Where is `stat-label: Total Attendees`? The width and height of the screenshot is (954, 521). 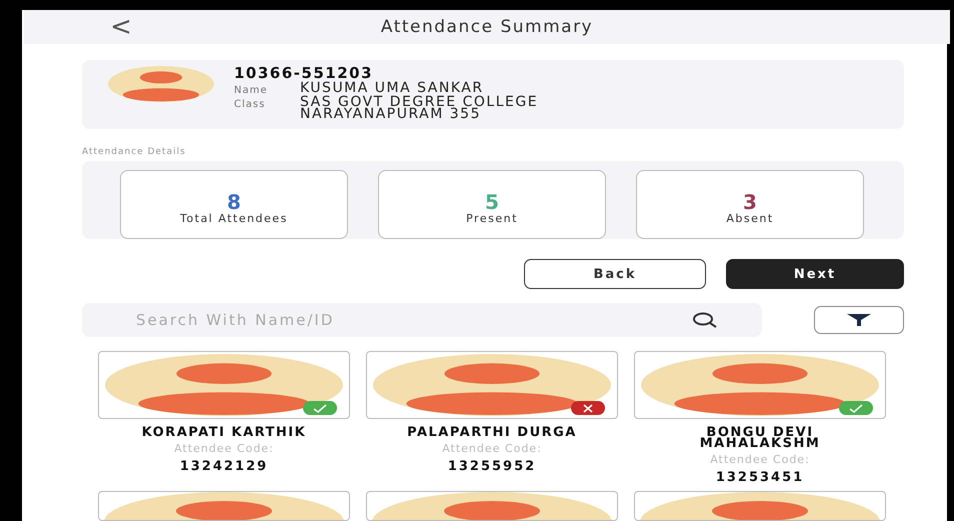
stat-label: Total Attendees is located at coordinates (234, 218).